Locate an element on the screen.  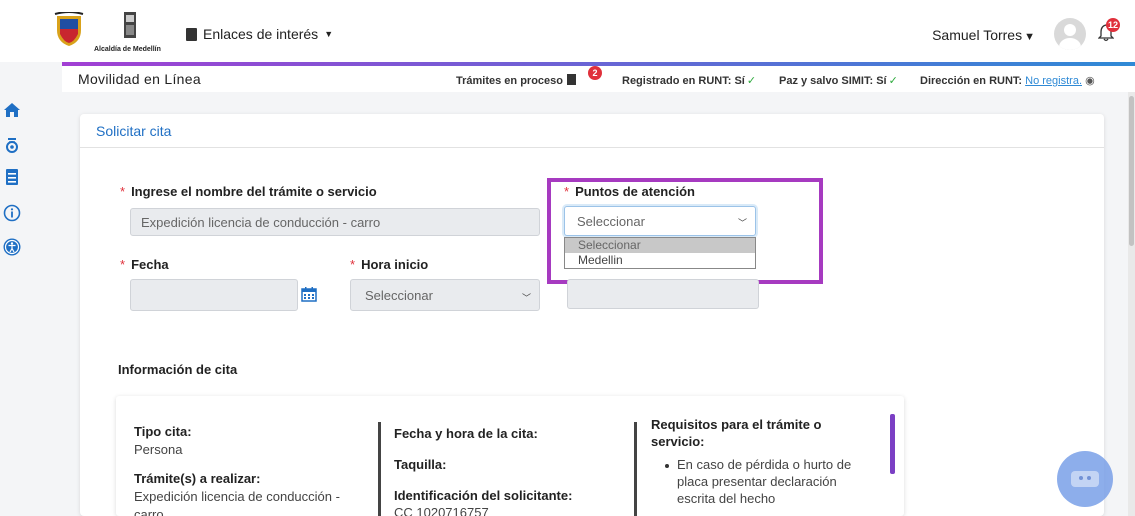
requisito-line-2: placa presentar declaración is located at coordinates (757, 481).